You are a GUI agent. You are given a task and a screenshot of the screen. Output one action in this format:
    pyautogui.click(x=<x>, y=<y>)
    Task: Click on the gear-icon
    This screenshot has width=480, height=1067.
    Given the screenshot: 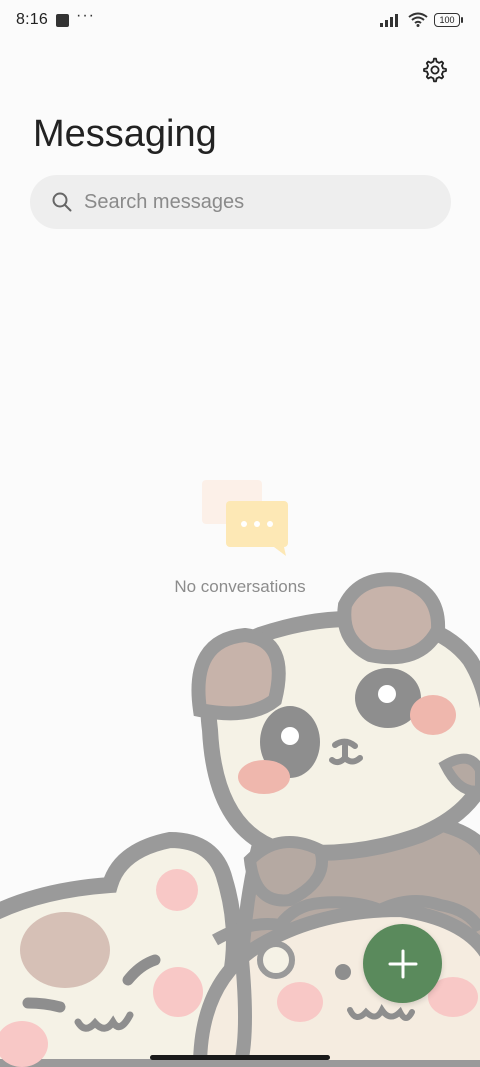 What is the action you would take?
    pyautogui.click(x=435, y=70)
    